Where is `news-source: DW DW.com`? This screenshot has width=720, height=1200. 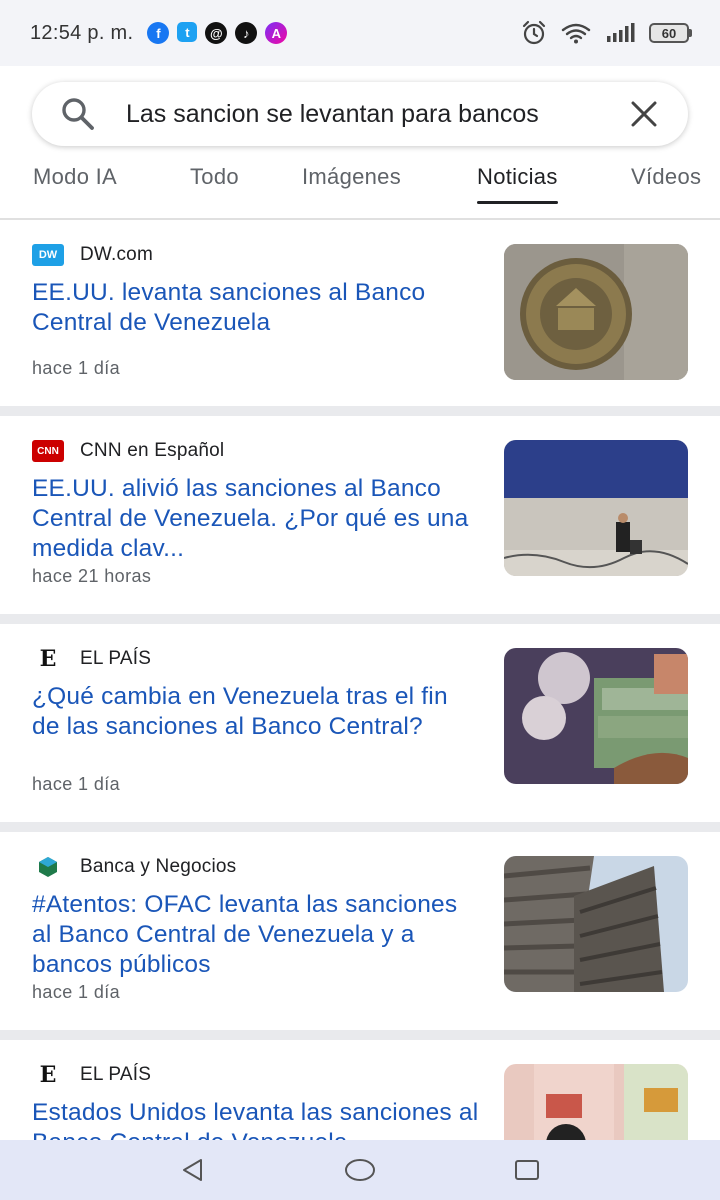 news-source: DW DW.com is located at coordinates (92, 255).